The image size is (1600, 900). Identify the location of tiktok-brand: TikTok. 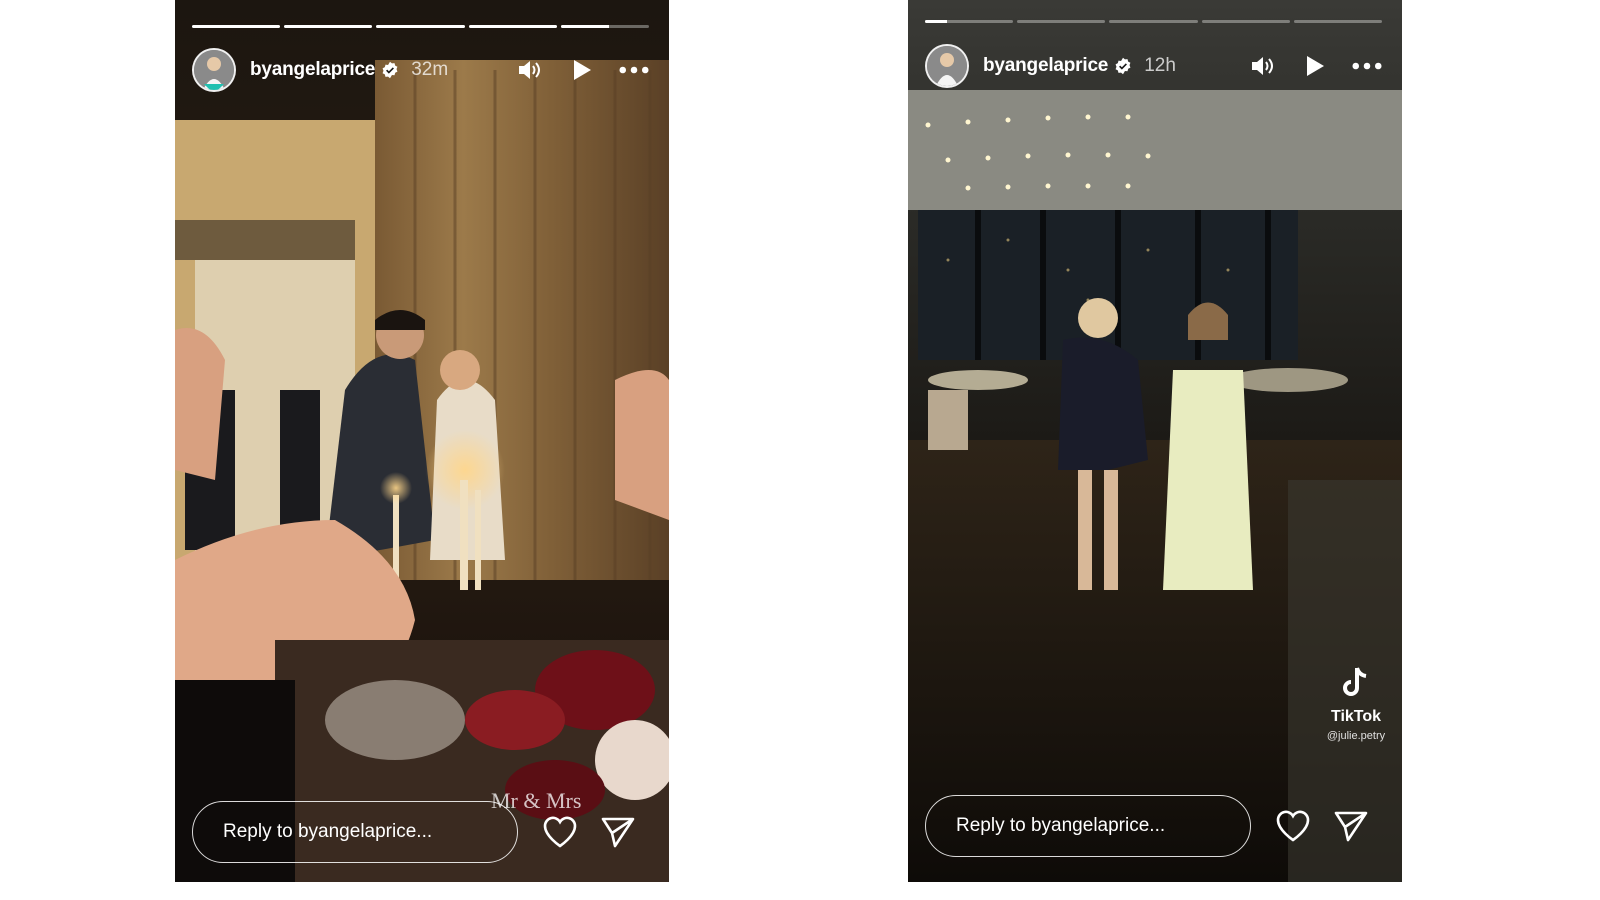
(1356, 716).